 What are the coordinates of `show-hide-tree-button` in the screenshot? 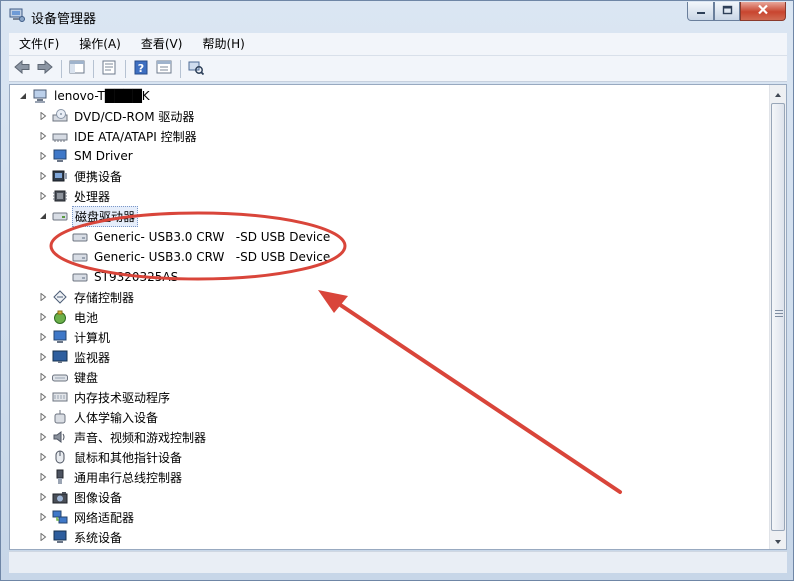 It's located at (77, 69).